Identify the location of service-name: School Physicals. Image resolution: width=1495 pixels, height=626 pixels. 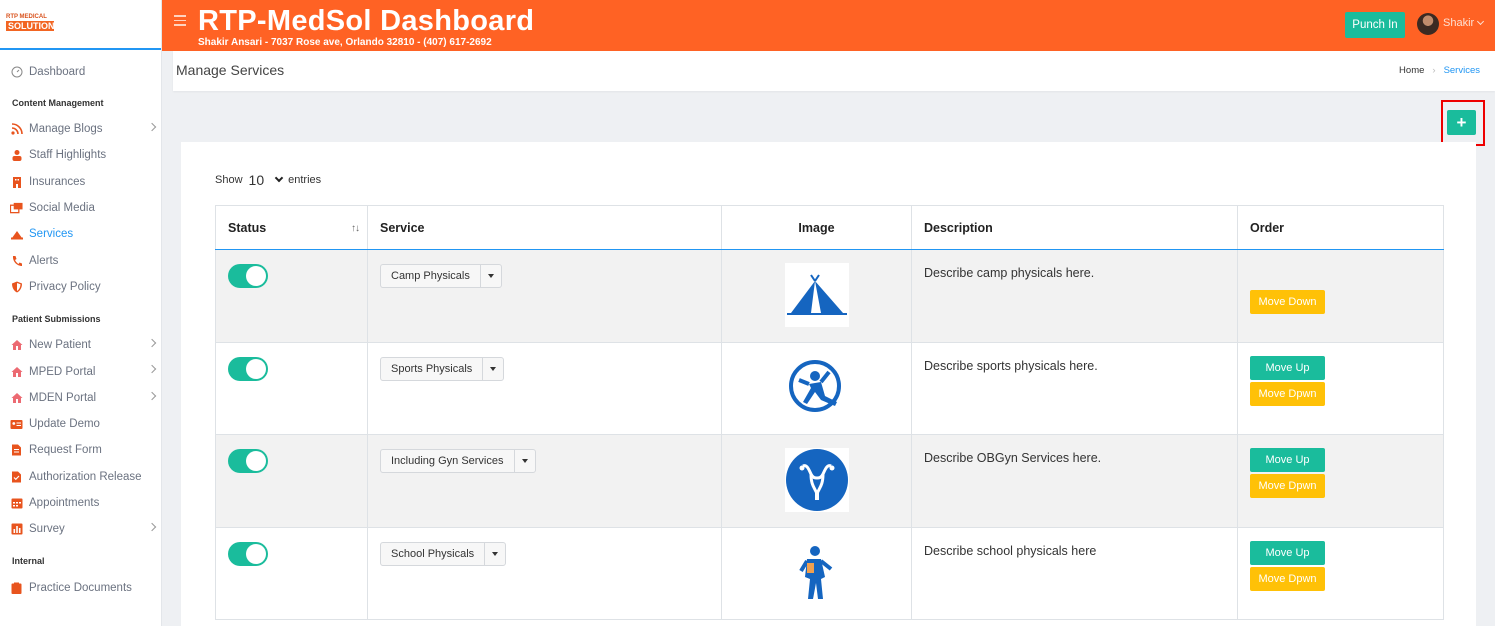
(433, 553).